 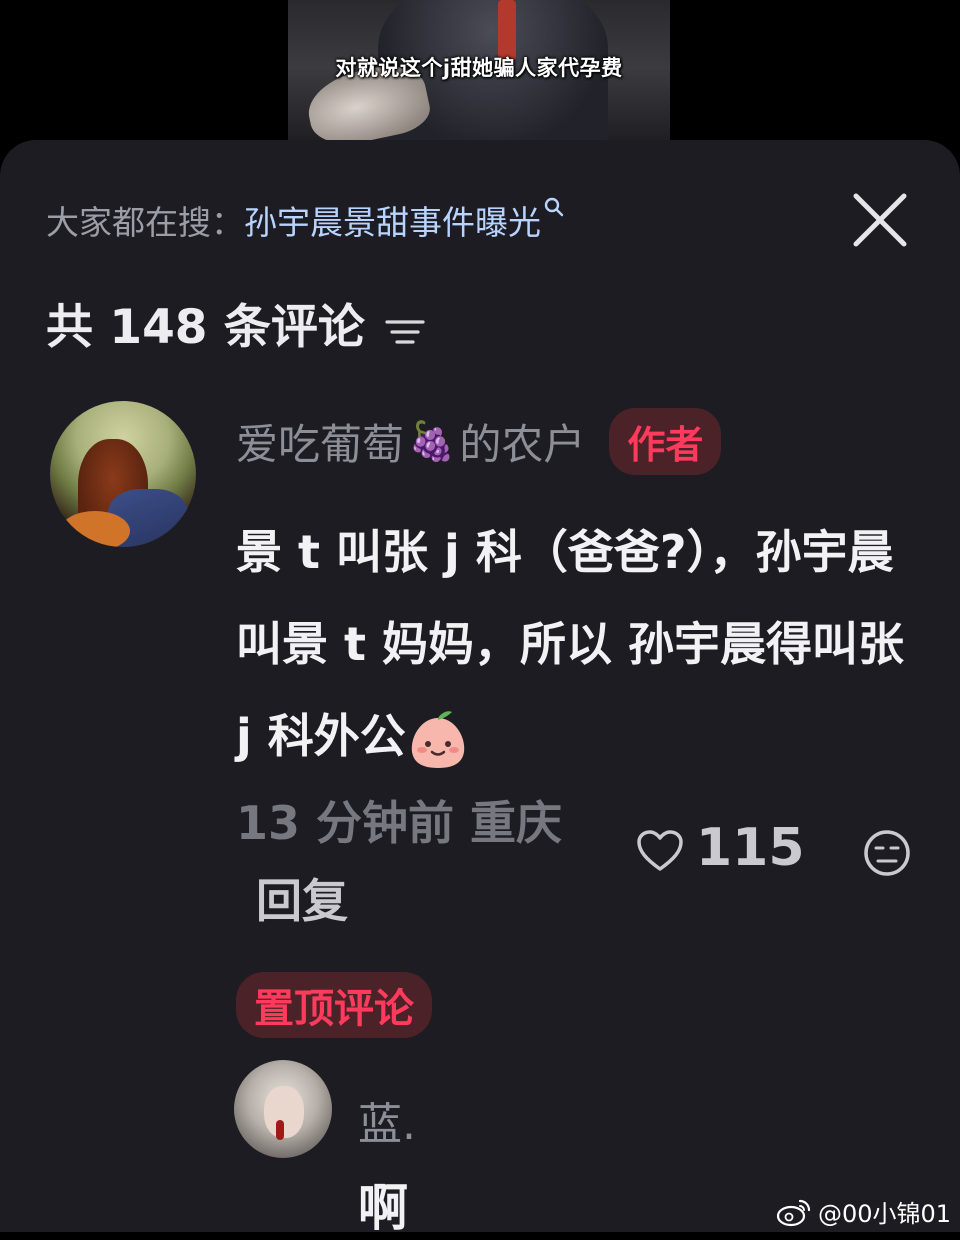 I want to click on avatar-skirt, so click(x=95, y=529).